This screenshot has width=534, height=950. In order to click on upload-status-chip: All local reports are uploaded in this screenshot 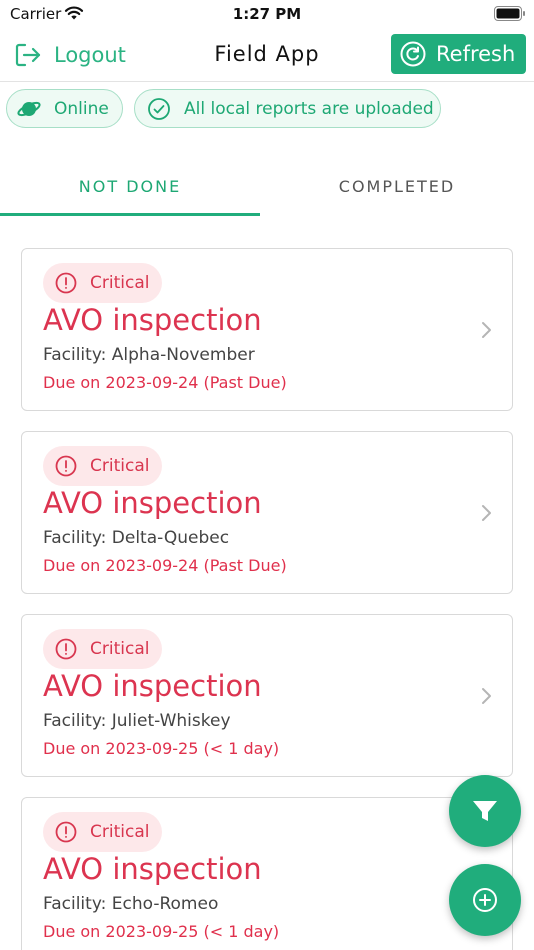, I will do `click(287, 108)`.